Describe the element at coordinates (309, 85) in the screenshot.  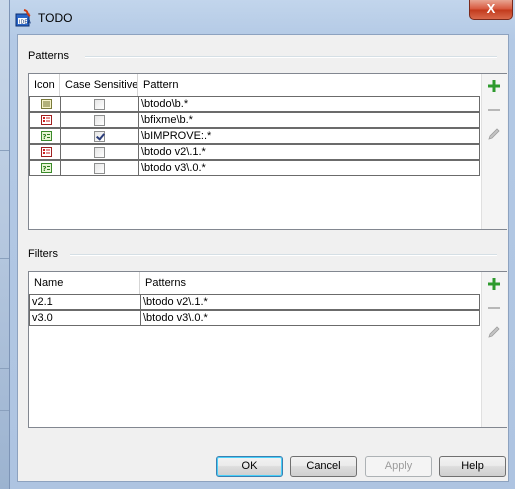
I see `column-header-pattern: Pattern` at that location.